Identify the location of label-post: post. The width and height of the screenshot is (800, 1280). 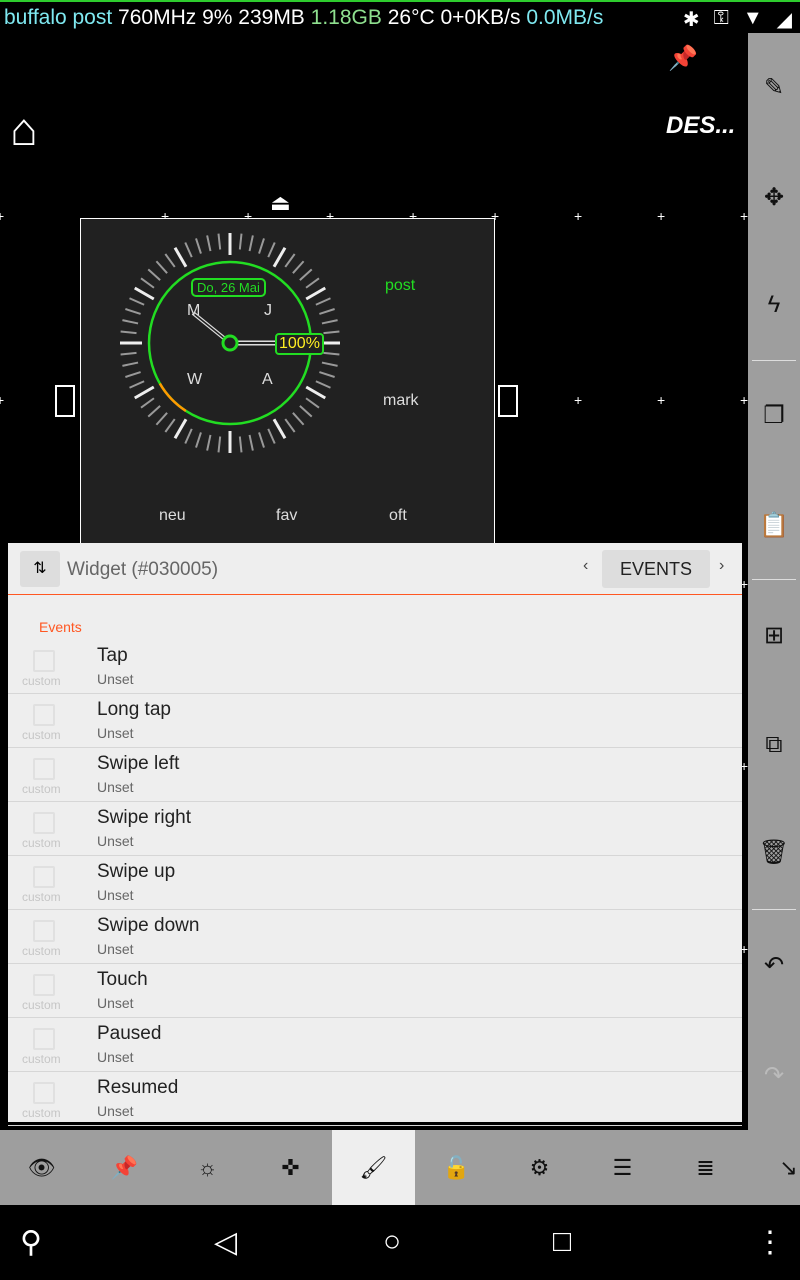
(400, 286).